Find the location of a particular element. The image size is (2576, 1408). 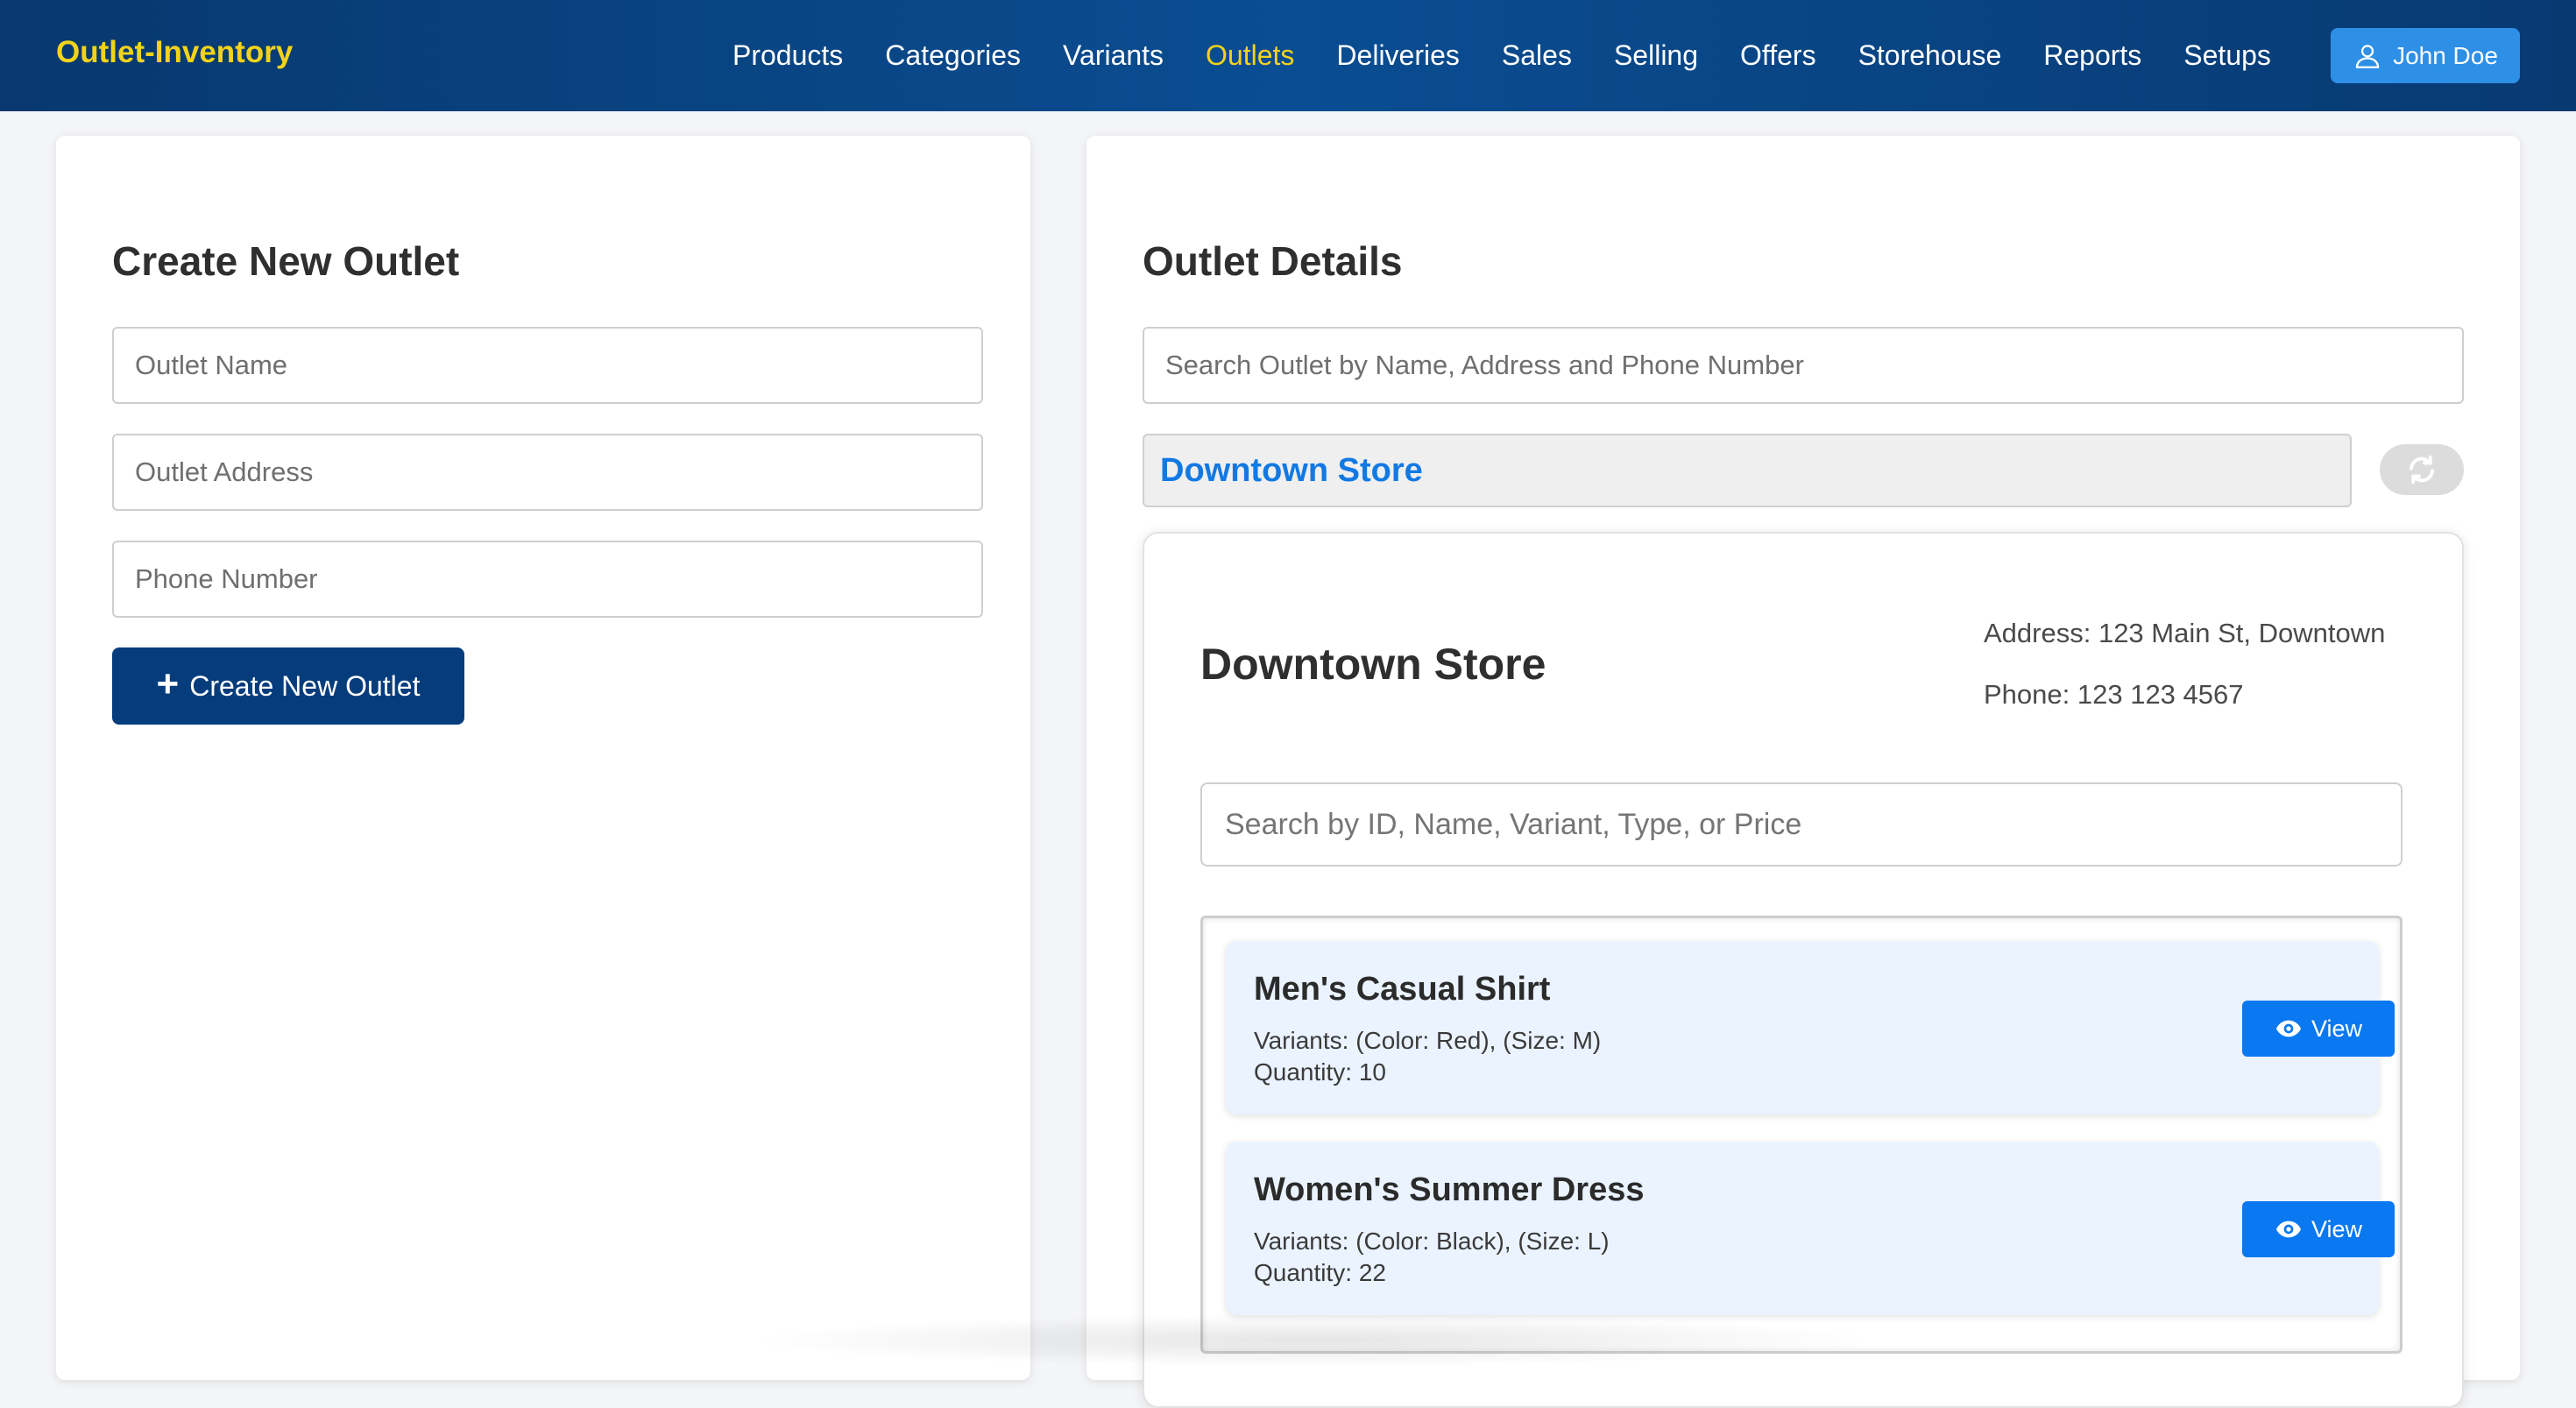

outlet-phone: Phone: 123 123 4567 is located at coordinates (2114, 695).